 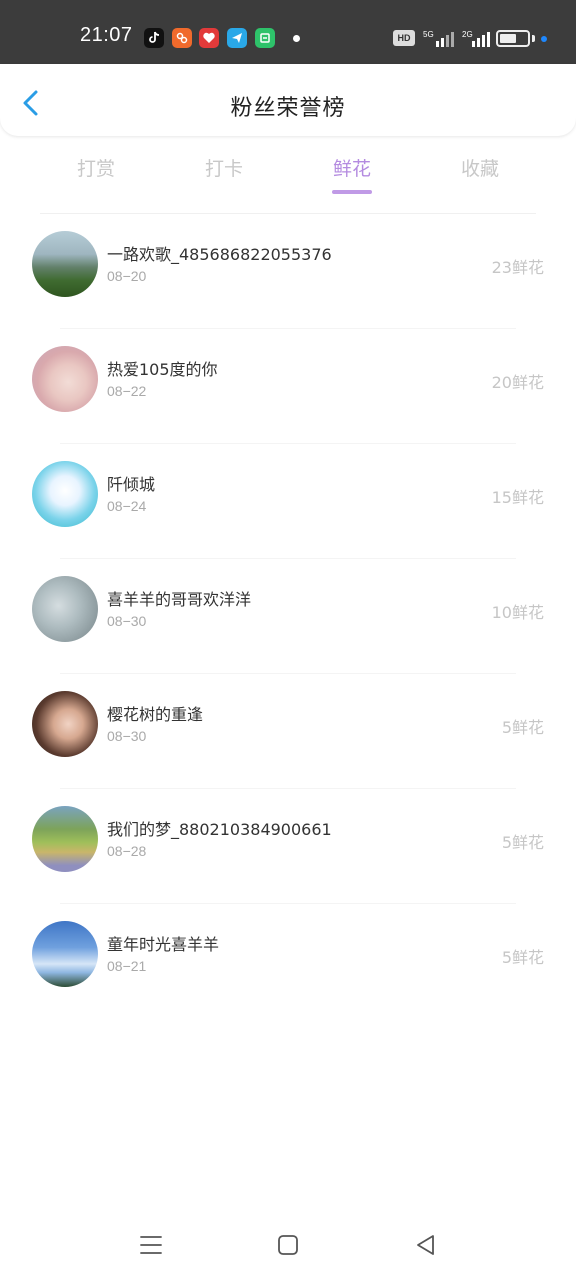 What do you see at coordinates (438, 38) in the screenshot?
I see `signal-5g-icon: 5G` at bounding box center [438, 38].